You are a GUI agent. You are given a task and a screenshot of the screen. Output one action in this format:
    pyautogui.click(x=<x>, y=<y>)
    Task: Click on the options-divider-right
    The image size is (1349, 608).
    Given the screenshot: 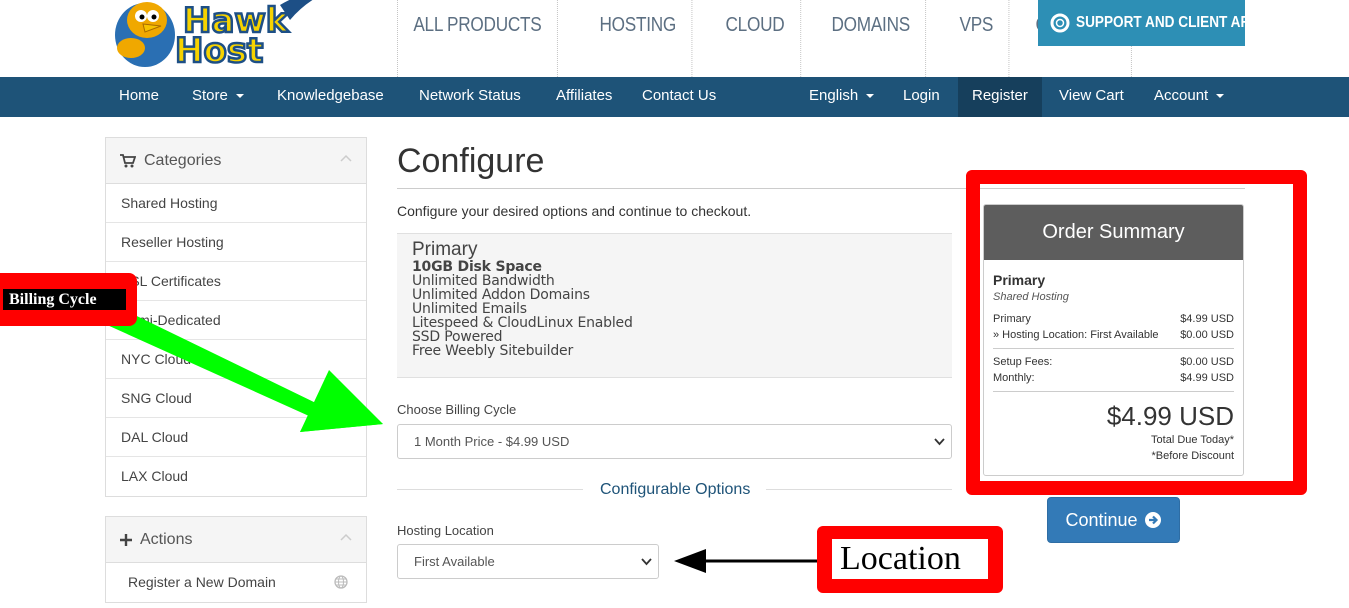 What is the action you would take?
    pyautogui.click(x=859, y=489)
    